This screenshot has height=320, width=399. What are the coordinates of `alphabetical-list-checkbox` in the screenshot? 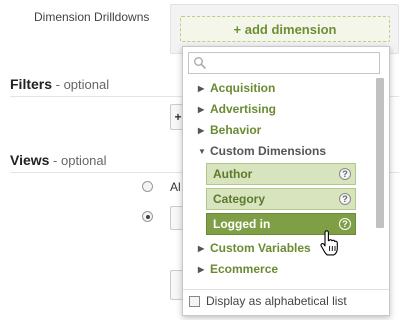 It's located at (194, 301).